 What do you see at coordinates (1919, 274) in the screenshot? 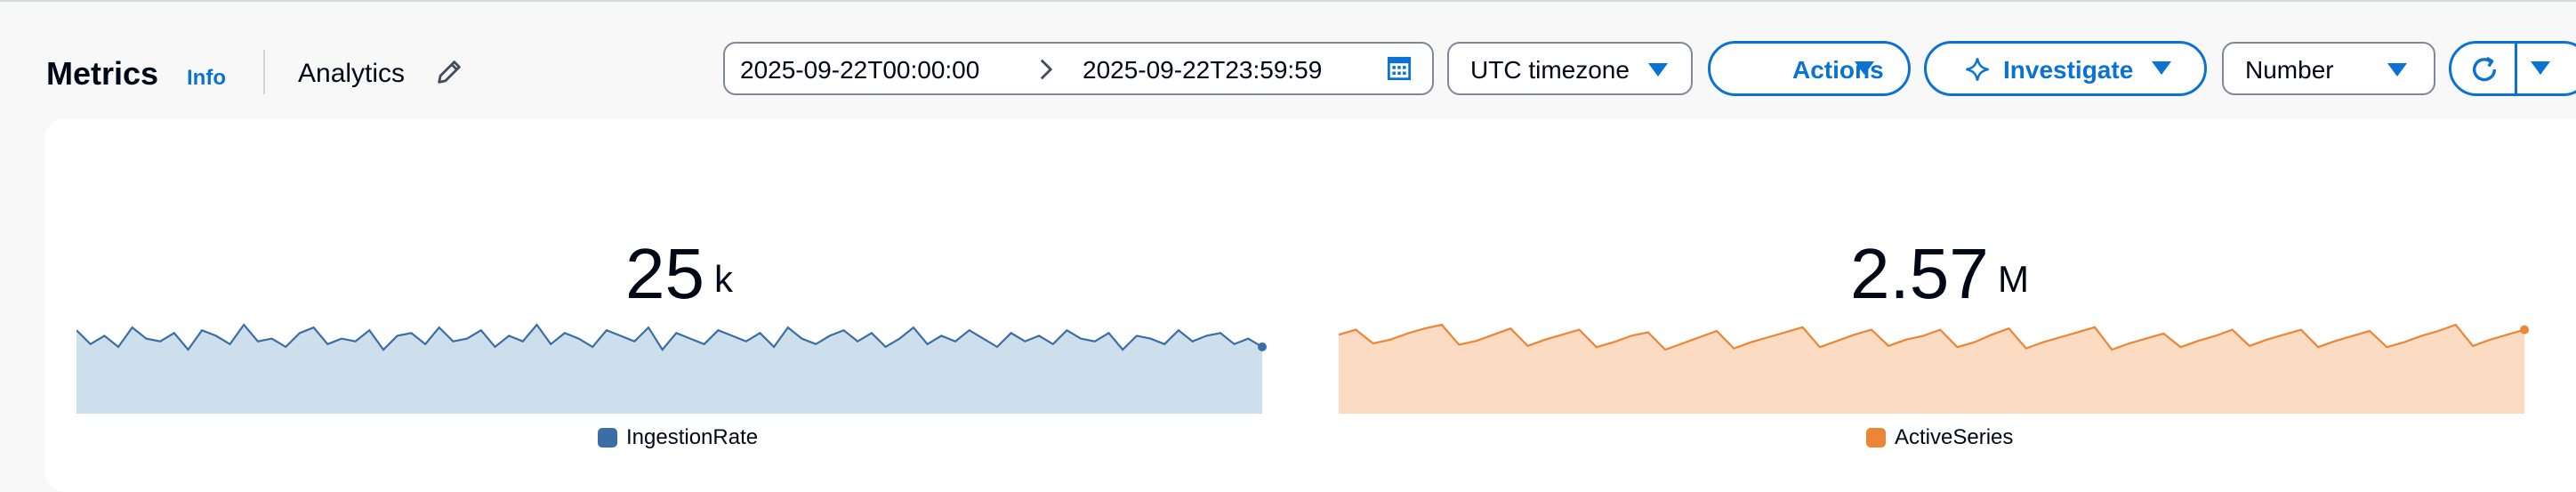
I see `active-series-value: 2.57` at bounding box center [1919, 274].